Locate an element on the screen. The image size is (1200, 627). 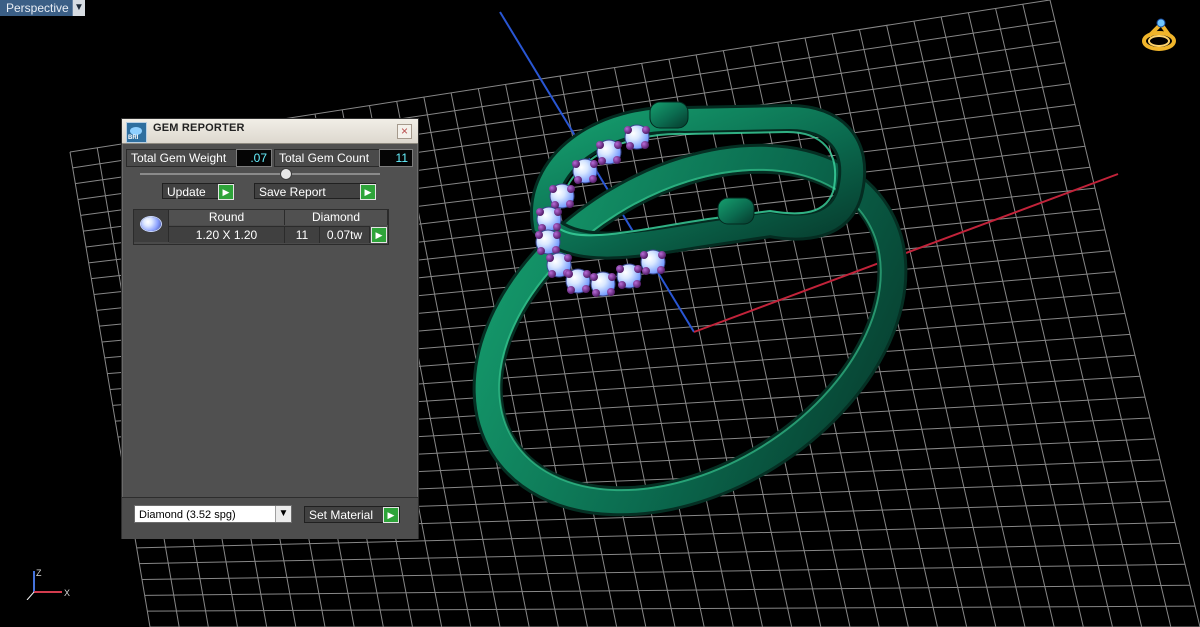
slider-track is located at coordinates (260, 174).